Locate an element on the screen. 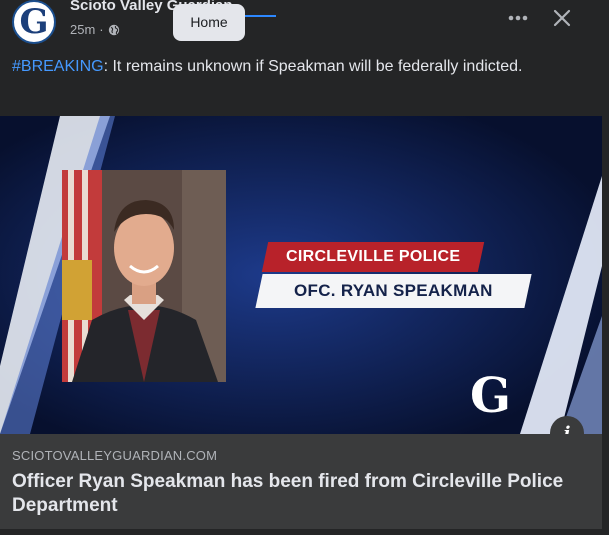  avatar-logo: G is located at coordinates (34, 22).